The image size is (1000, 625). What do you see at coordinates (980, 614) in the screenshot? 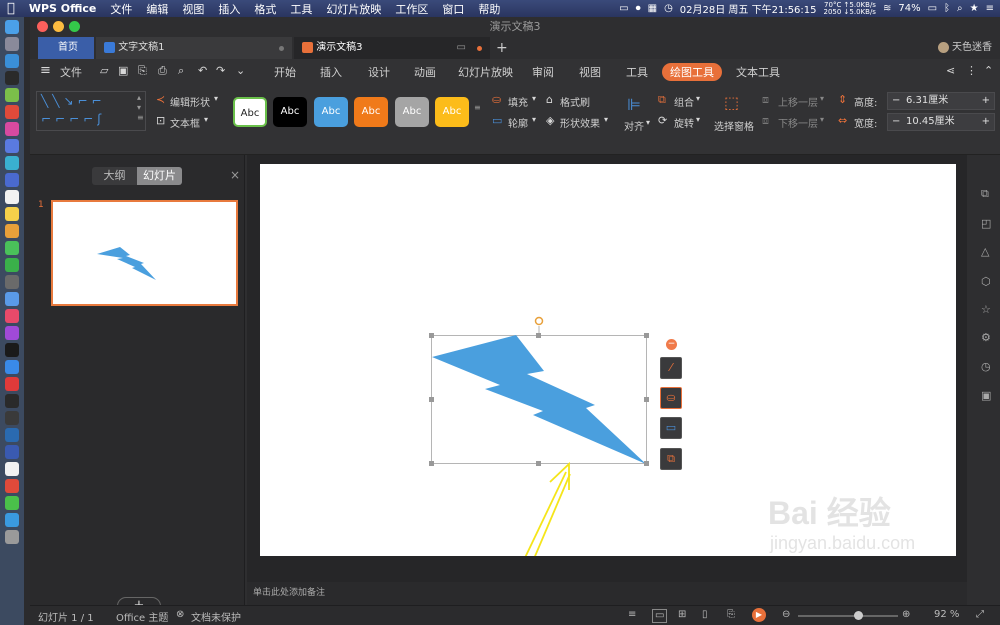
I see `fit-window-icon: ⤢` at bounding box center [980, 614].